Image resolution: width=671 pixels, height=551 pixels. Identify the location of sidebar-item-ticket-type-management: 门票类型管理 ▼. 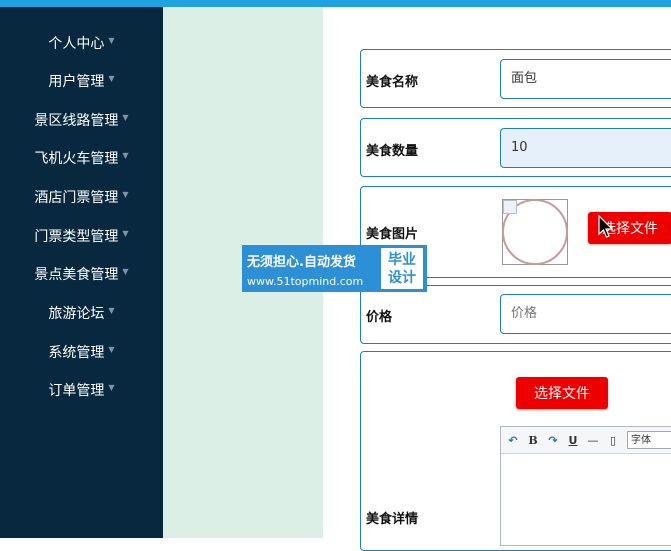
(81, 236).